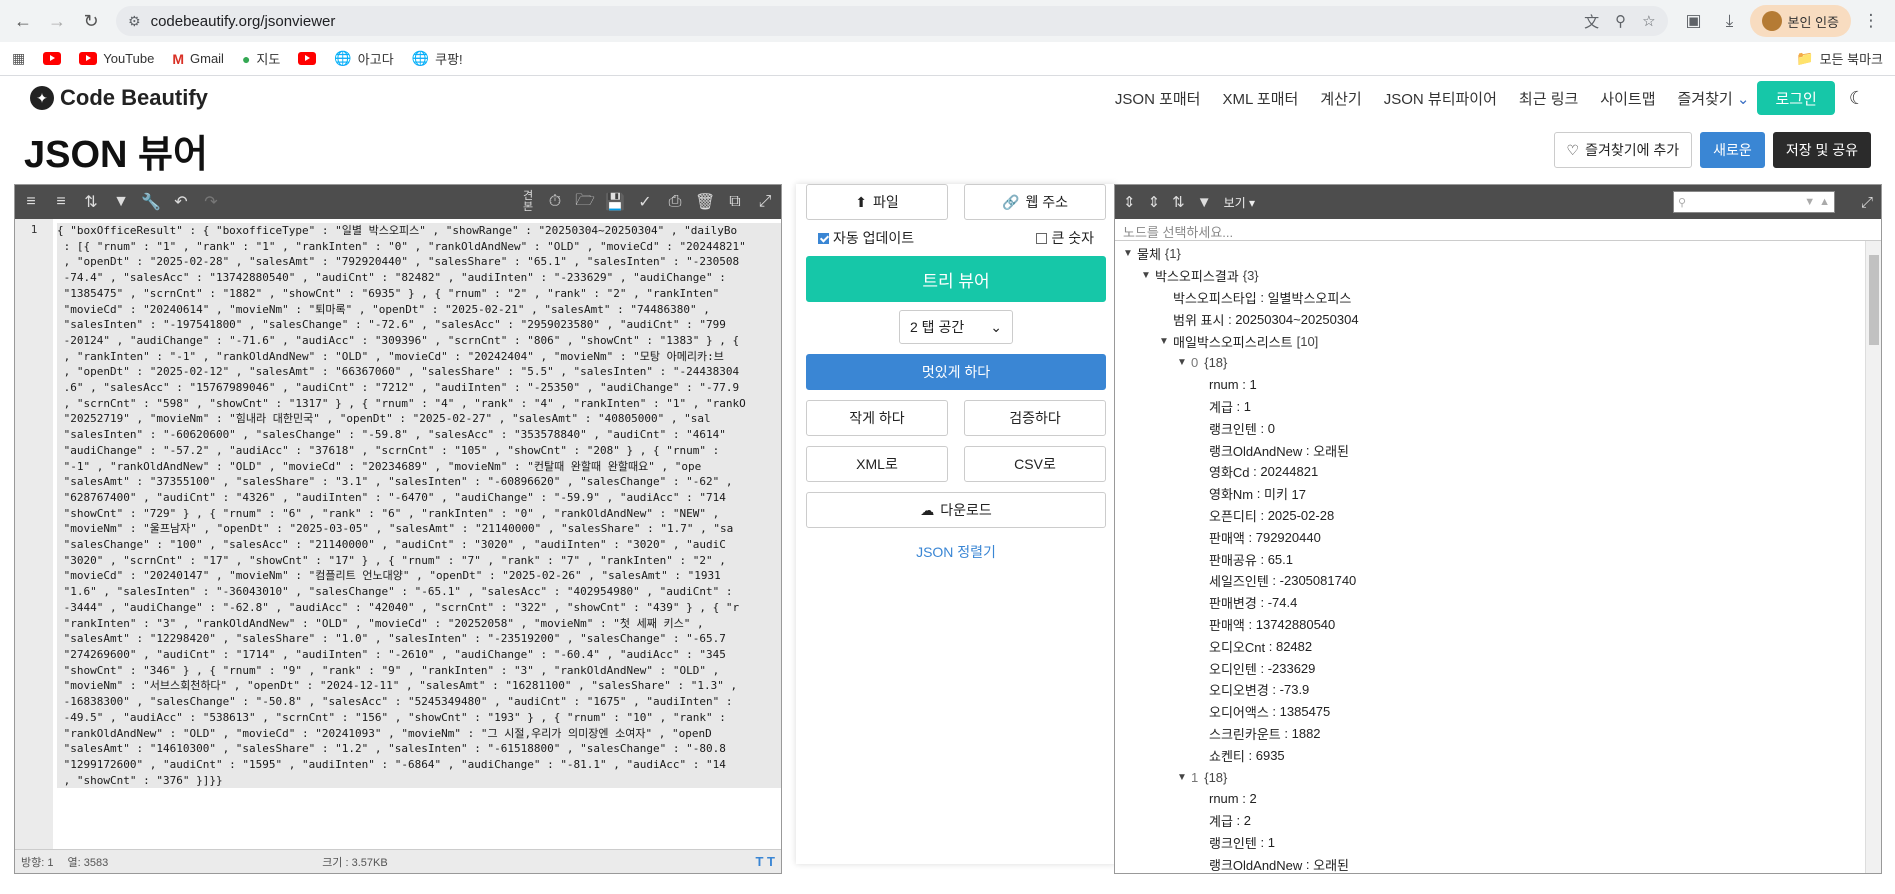 The image size is (1895, 894). What do you see at coordinates (1490, 298) in the screenshot?
I see `tree-node: 박스오피스타입 : 일별박스오피스` at bounding box center [1490, 298].